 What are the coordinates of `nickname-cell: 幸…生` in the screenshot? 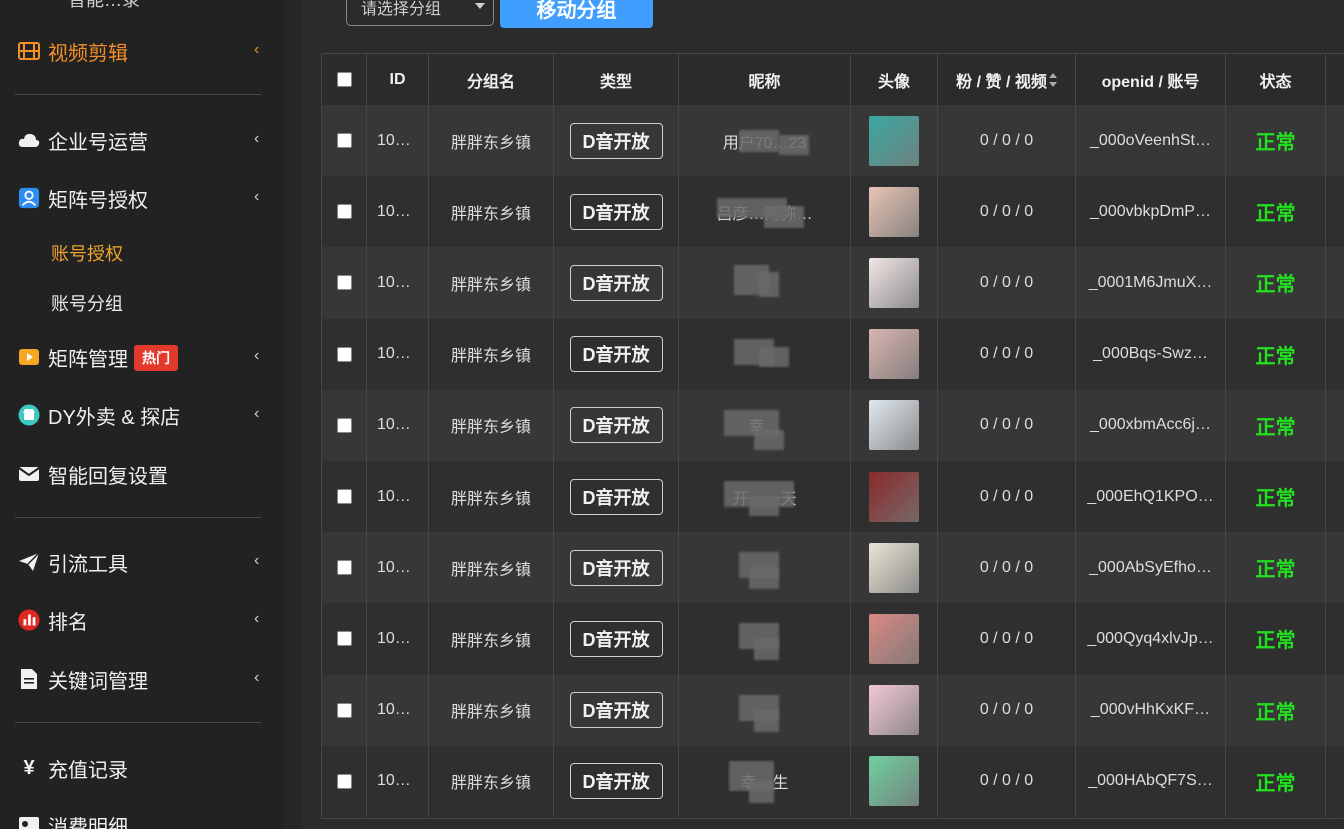 It's located at (765, 781).